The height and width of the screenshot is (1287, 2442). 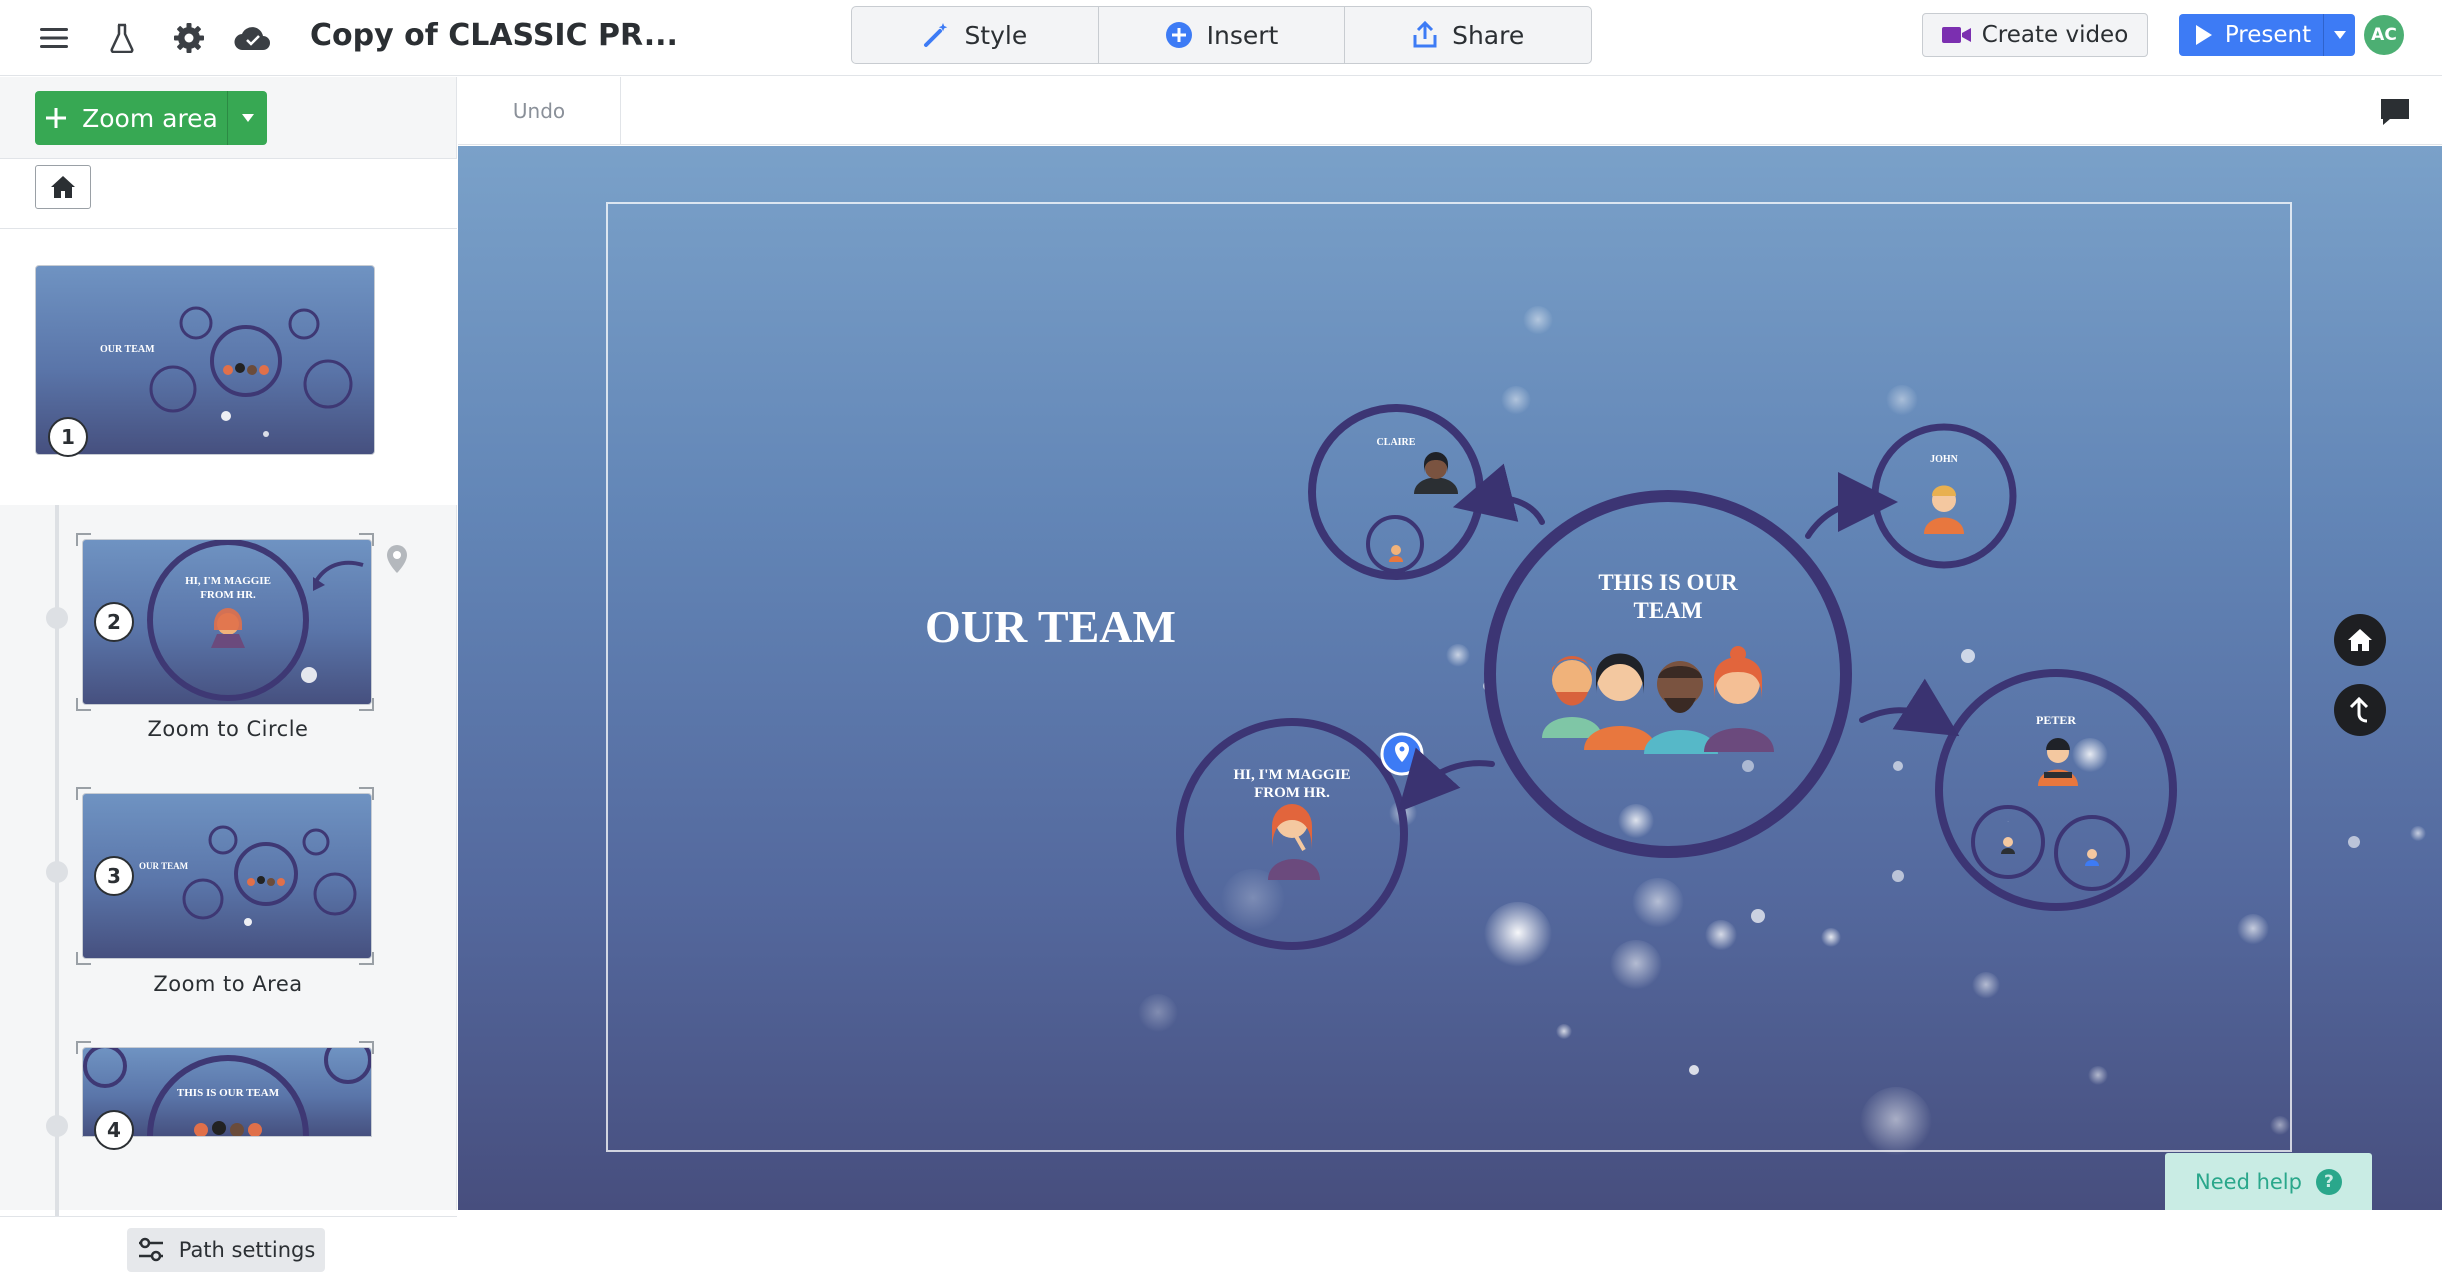 What do you see at coordinates (228, 581) in the screenshot?
I see `thumb-maggie-line1: HI, I'M MAGGIE` at bounding box center [228, 581].